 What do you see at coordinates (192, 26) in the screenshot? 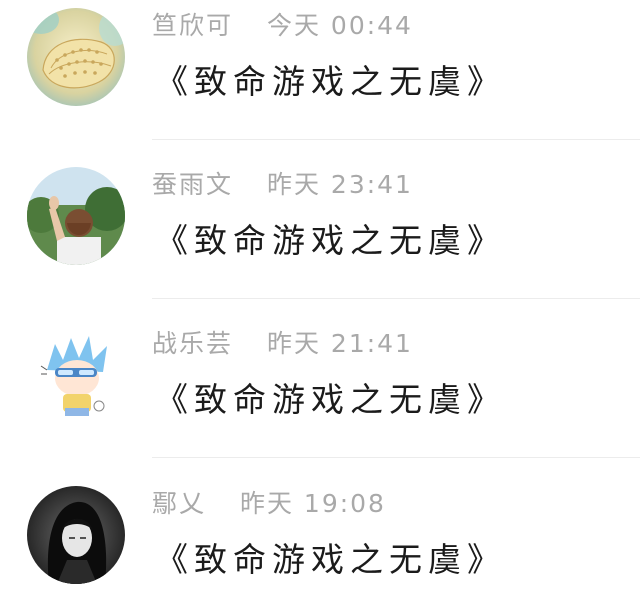
I see `commenter-name: 笪欣可` at bounding box center [192, 26].